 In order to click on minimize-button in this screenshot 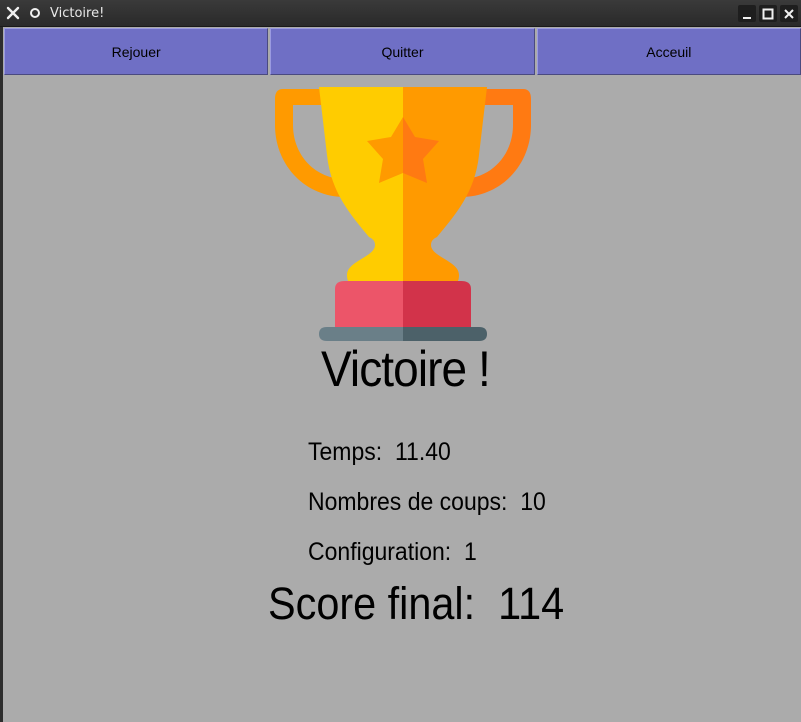, I will do `click(747, 13)`.